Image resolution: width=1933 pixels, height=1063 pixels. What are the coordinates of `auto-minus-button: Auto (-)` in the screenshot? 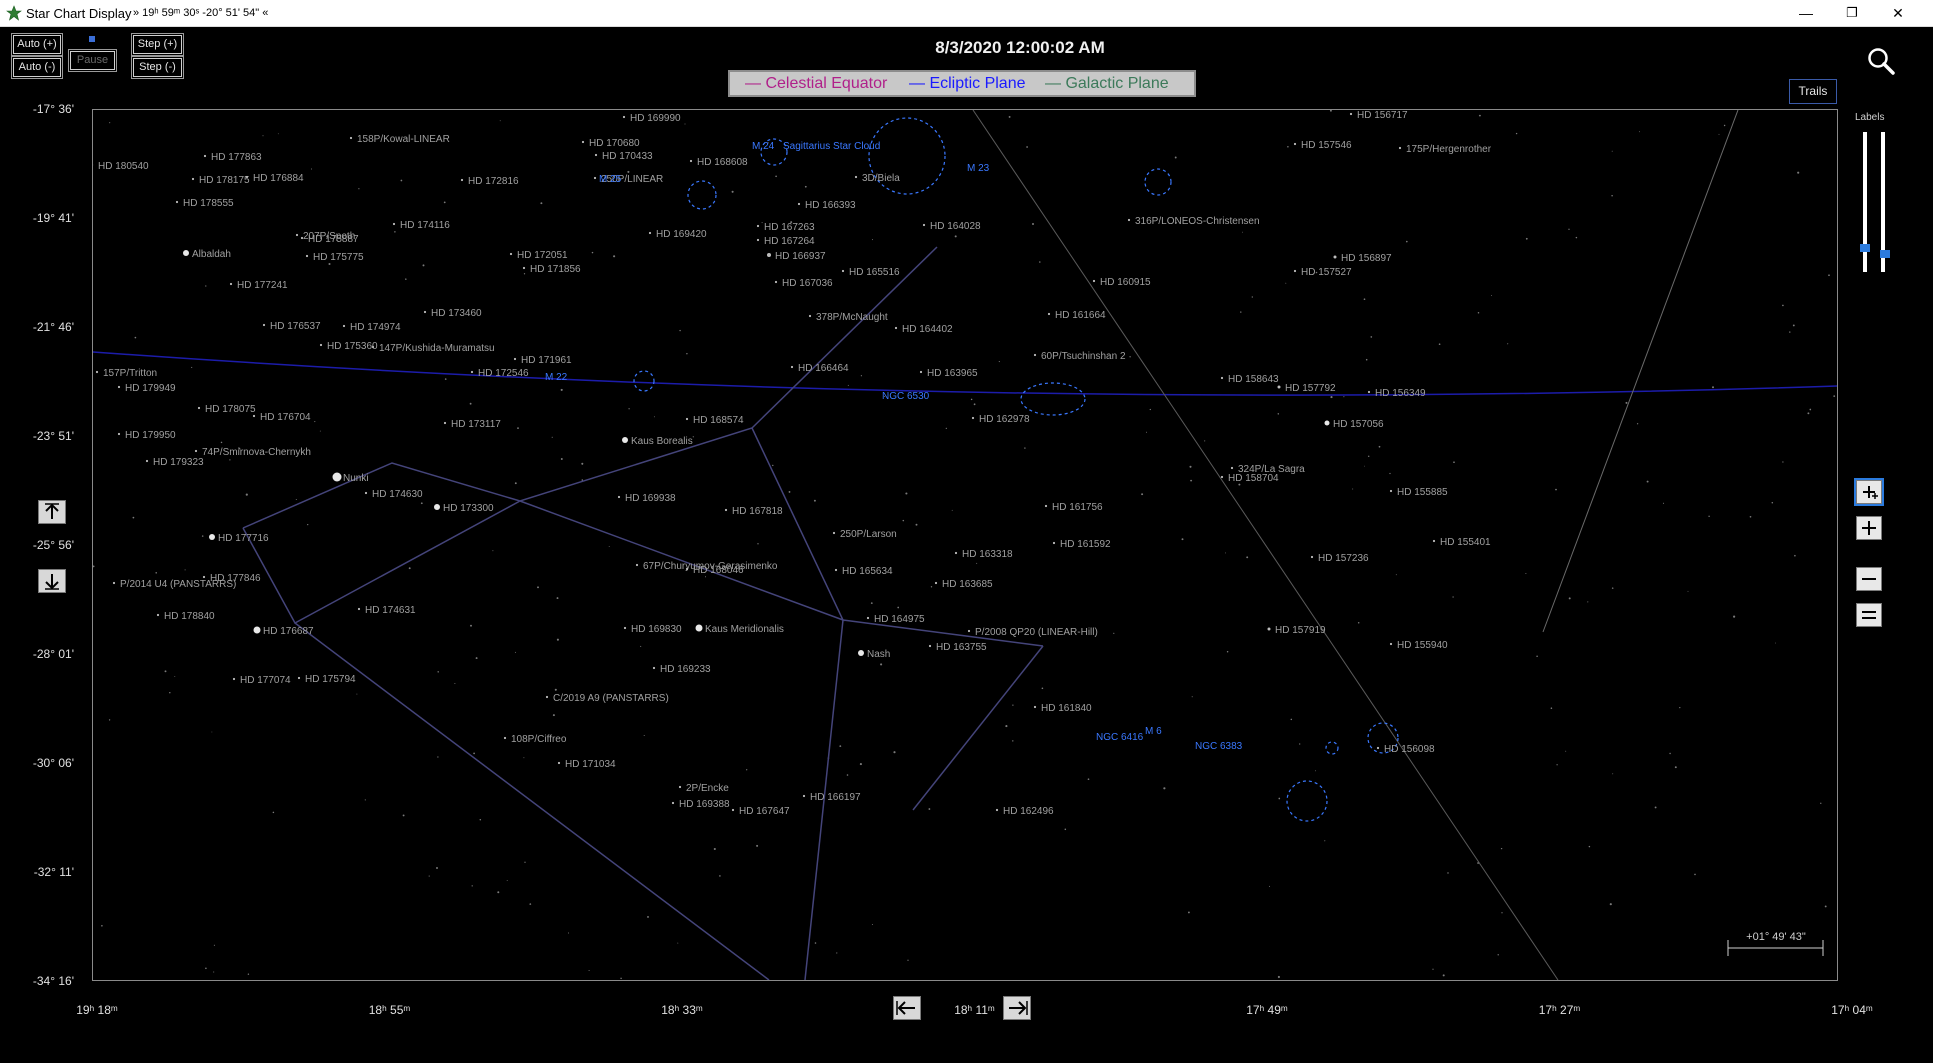 It's located at (37, 67).